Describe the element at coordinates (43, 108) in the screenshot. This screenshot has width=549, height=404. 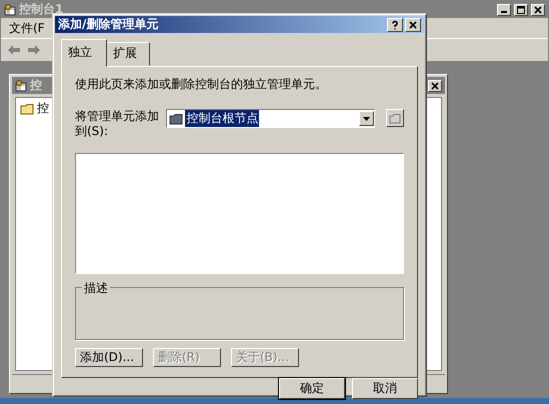
I see `tree-item: 控` at that location.